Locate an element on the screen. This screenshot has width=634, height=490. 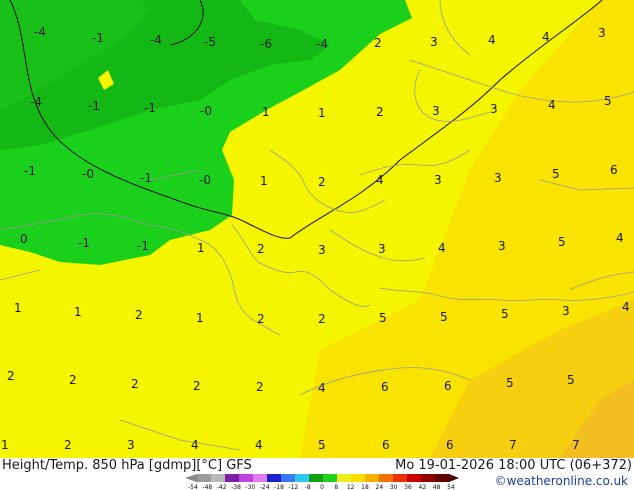
scale-tick-label: -30 is located at coordinates (250, 487).